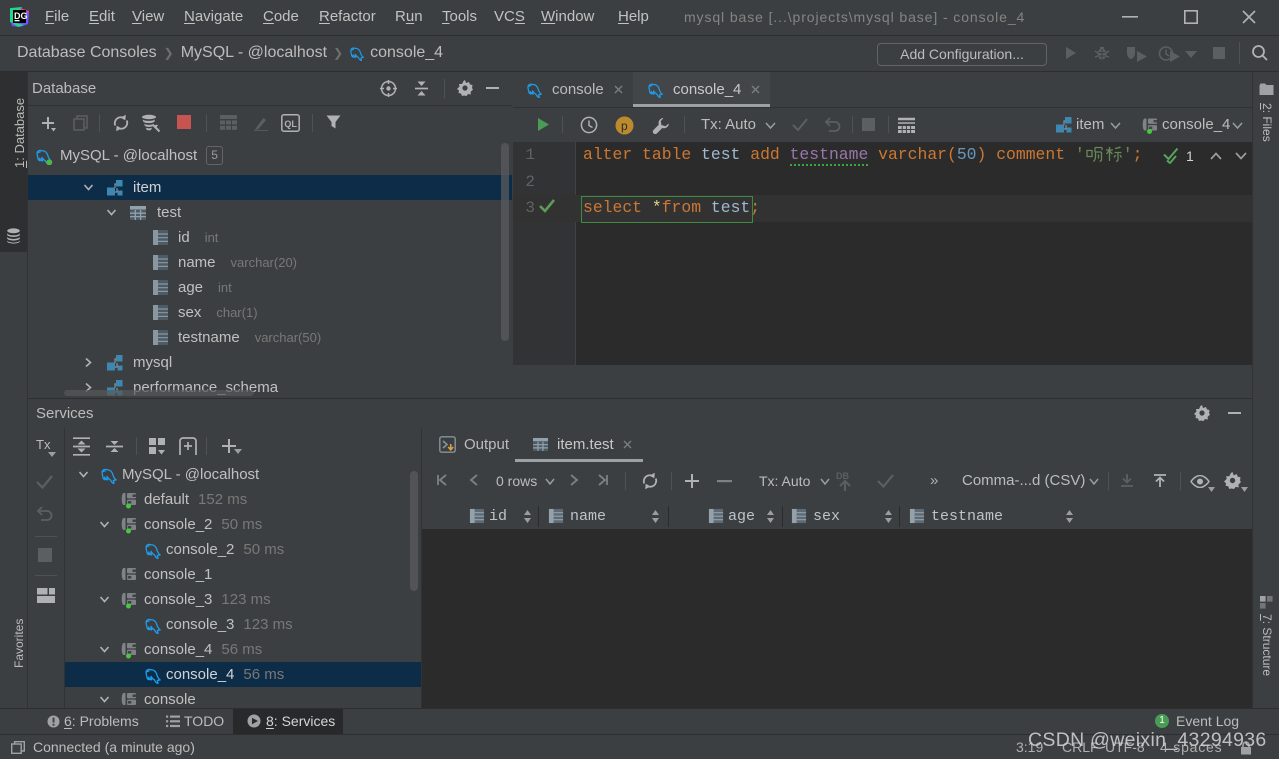 The width and height of the screenshot is (1279, 759). Describe the element at coordinates (842, 476) in the screenshot. I see `svg-text: DB` at that location.